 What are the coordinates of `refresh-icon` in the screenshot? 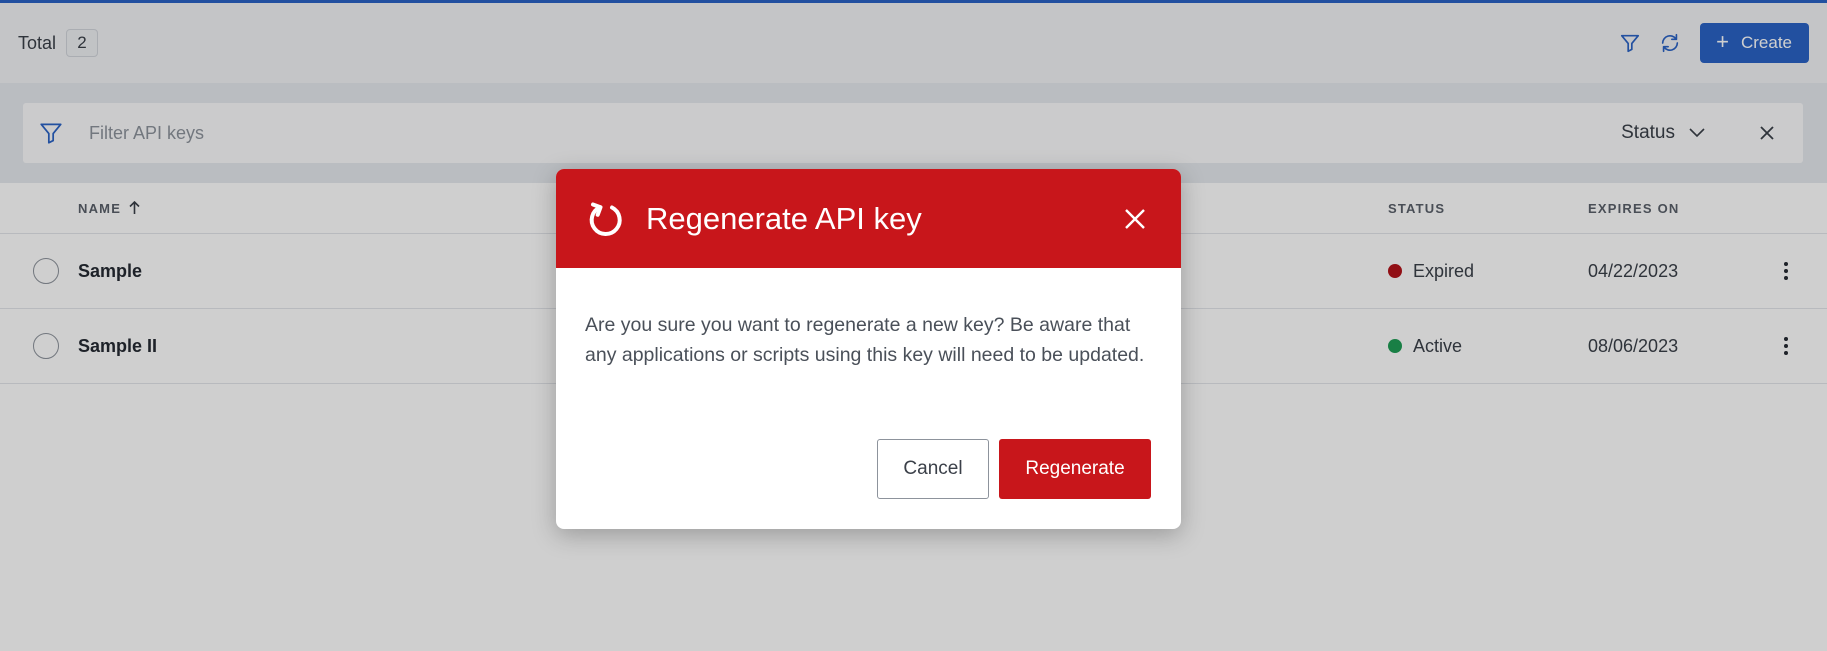 It's located at (606, 219).